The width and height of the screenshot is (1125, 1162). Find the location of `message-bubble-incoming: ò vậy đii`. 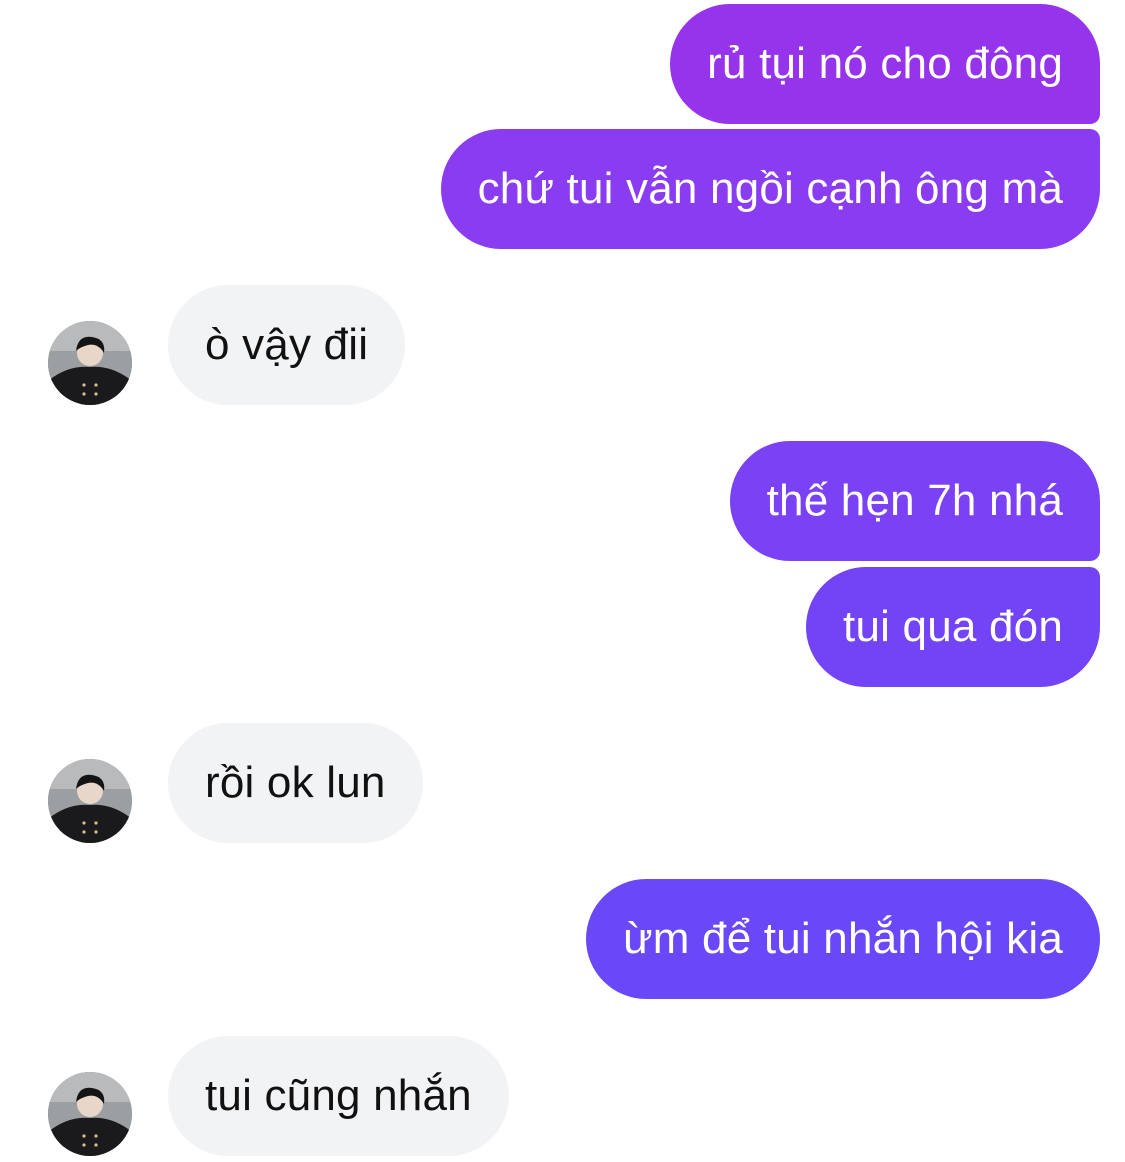

message-bubble-incoming: ò vậy đii is located at coordinates (287, 345).